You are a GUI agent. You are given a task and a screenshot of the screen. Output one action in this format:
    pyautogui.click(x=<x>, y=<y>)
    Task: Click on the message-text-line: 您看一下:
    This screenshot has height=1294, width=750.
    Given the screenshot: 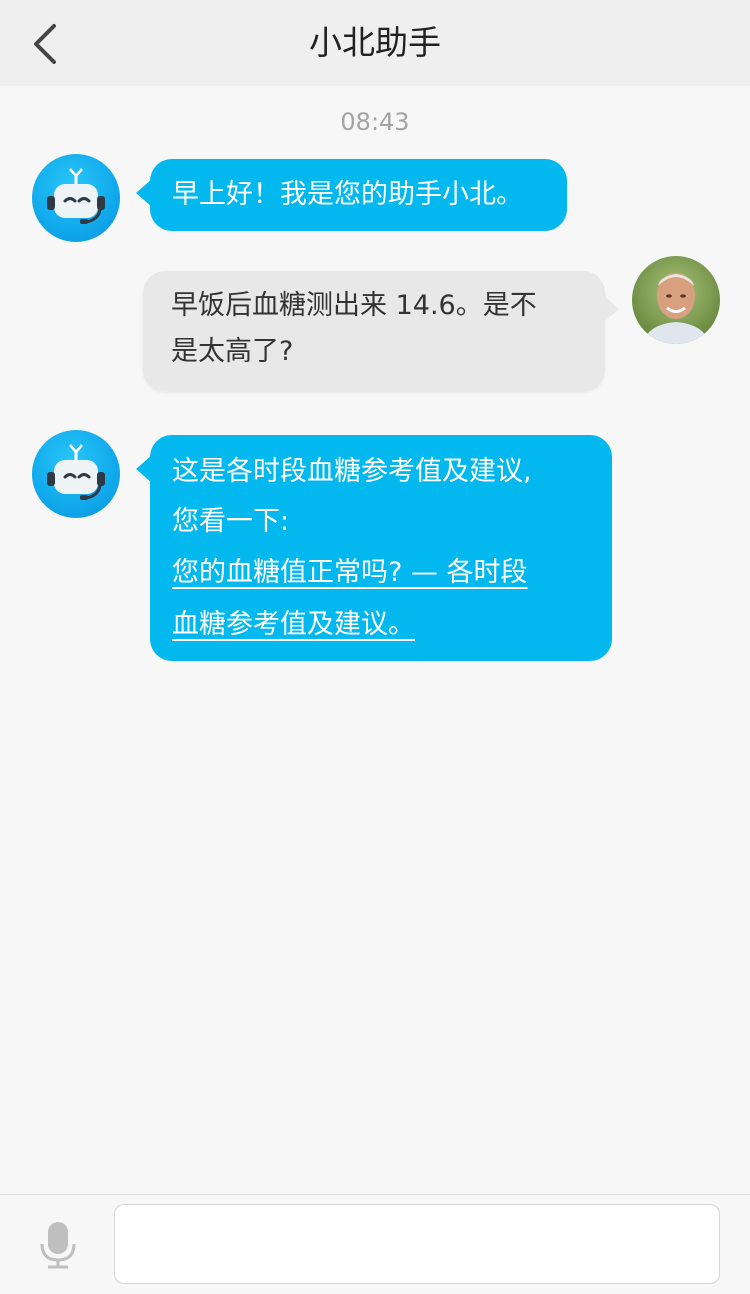 What is the action you would take?
    pyautogui.click(x=231, y=521)
    